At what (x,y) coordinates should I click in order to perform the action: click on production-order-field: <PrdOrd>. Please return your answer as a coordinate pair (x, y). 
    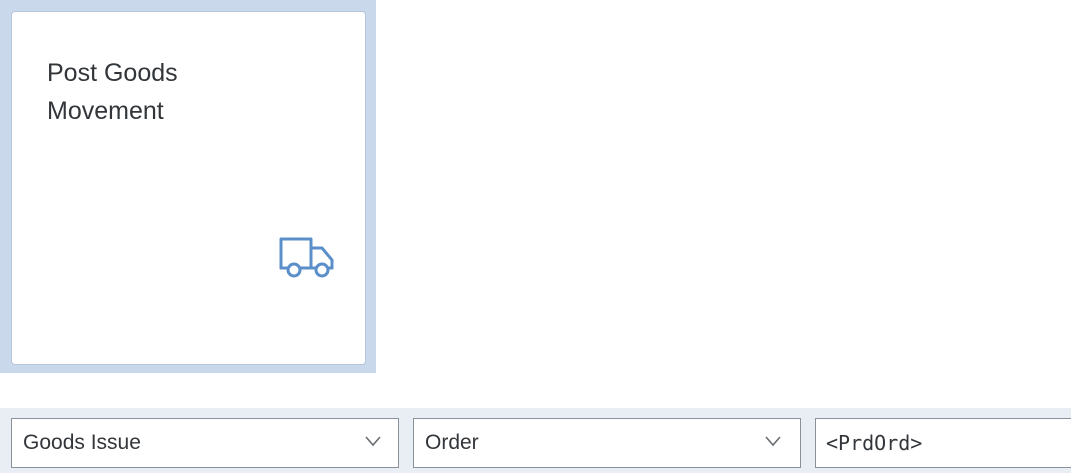
    Looking at the image, I should click on (943, 443).